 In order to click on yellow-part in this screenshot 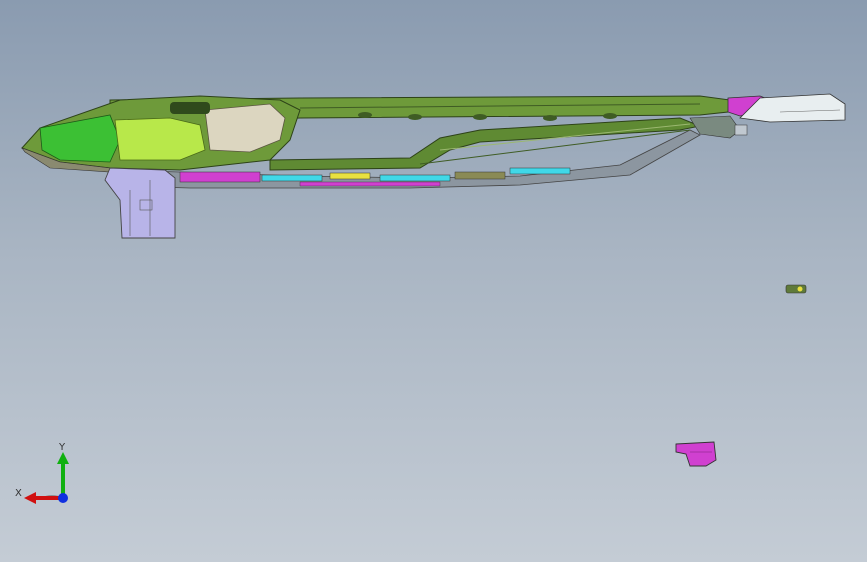, I will do `click(350, 176)`.